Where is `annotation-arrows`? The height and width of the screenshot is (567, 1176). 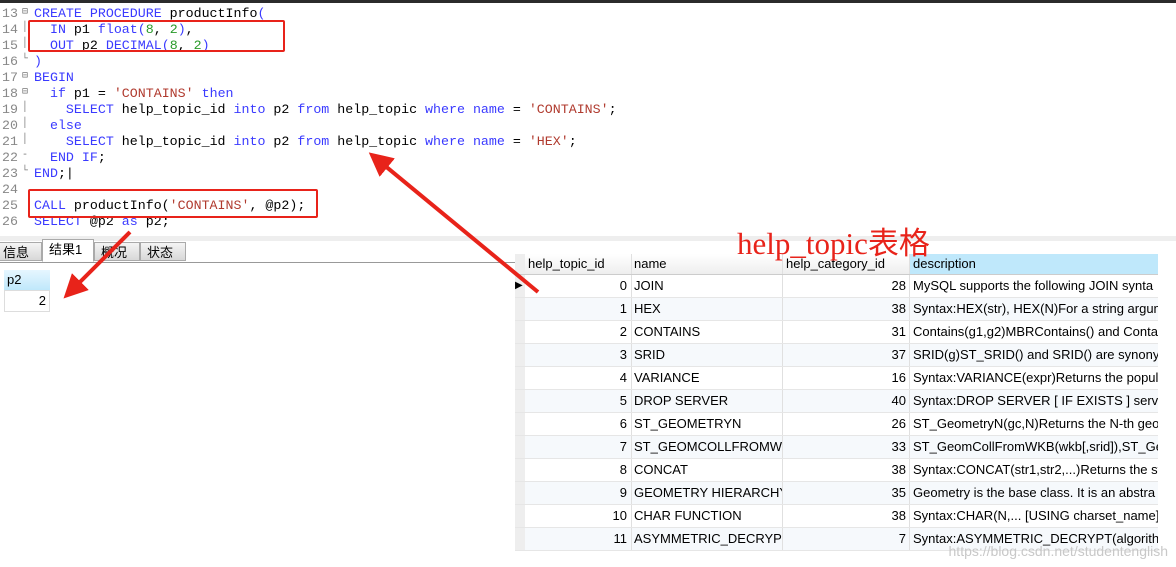
annotation-arrows is located at coordinates (301, 225).